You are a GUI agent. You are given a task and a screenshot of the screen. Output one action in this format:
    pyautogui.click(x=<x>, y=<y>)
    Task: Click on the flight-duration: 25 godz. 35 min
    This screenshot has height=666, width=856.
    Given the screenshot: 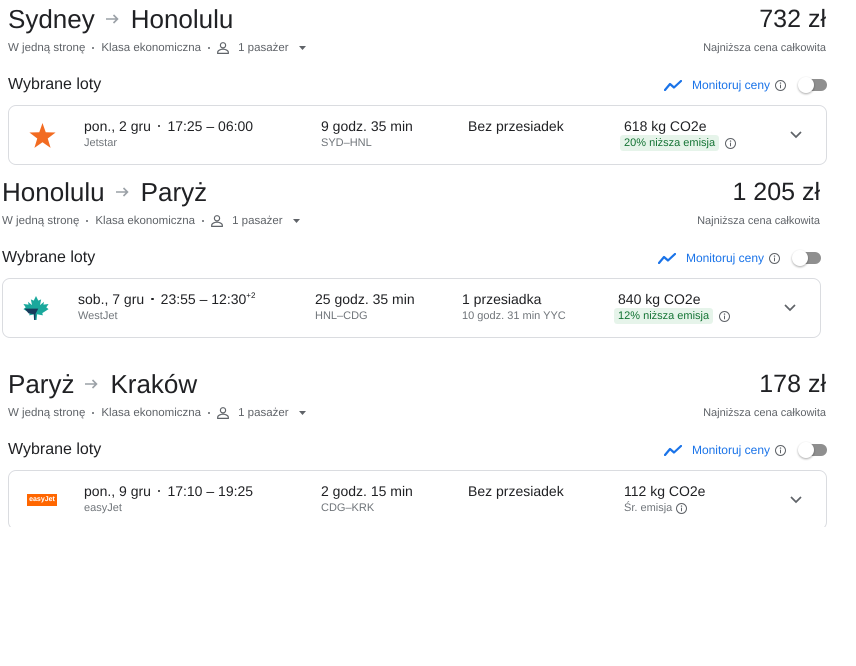 What is the action you would take?
    pyautogui.click(x=365, y=299)
    